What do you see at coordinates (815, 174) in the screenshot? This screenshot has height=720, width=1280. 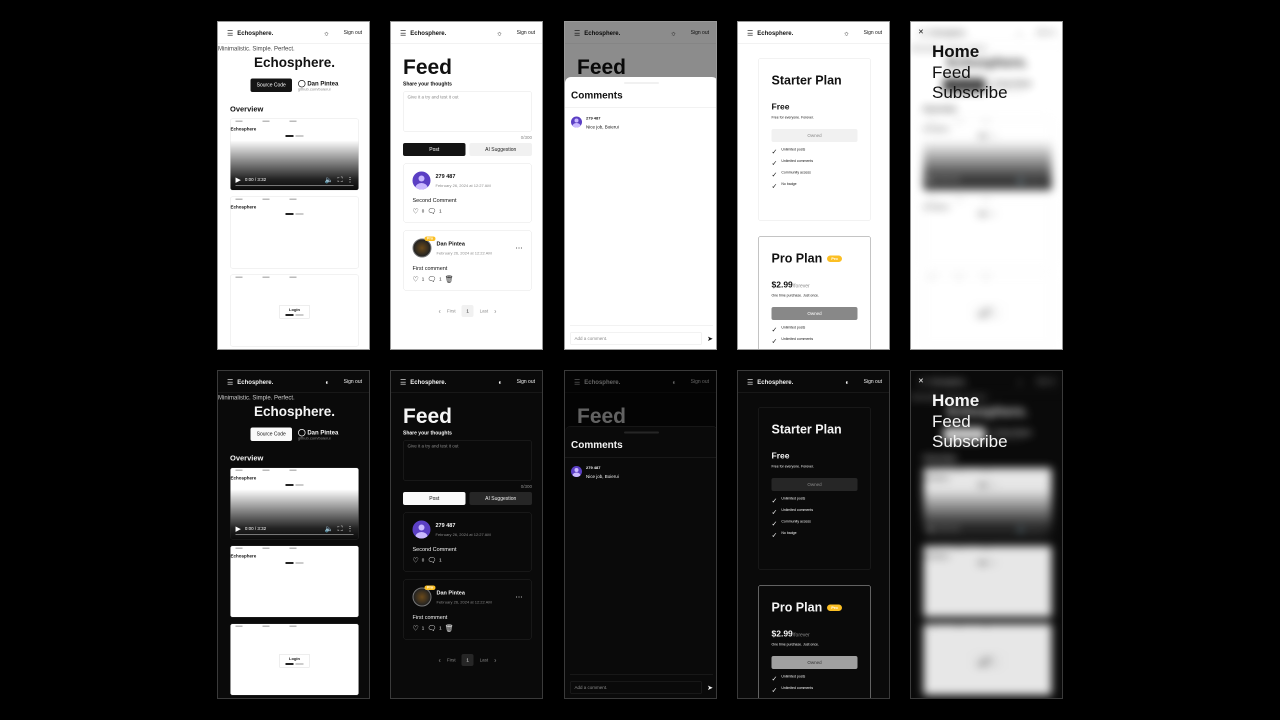 I see `feature-item: ✓Community access` at bounding box center [815, 174].